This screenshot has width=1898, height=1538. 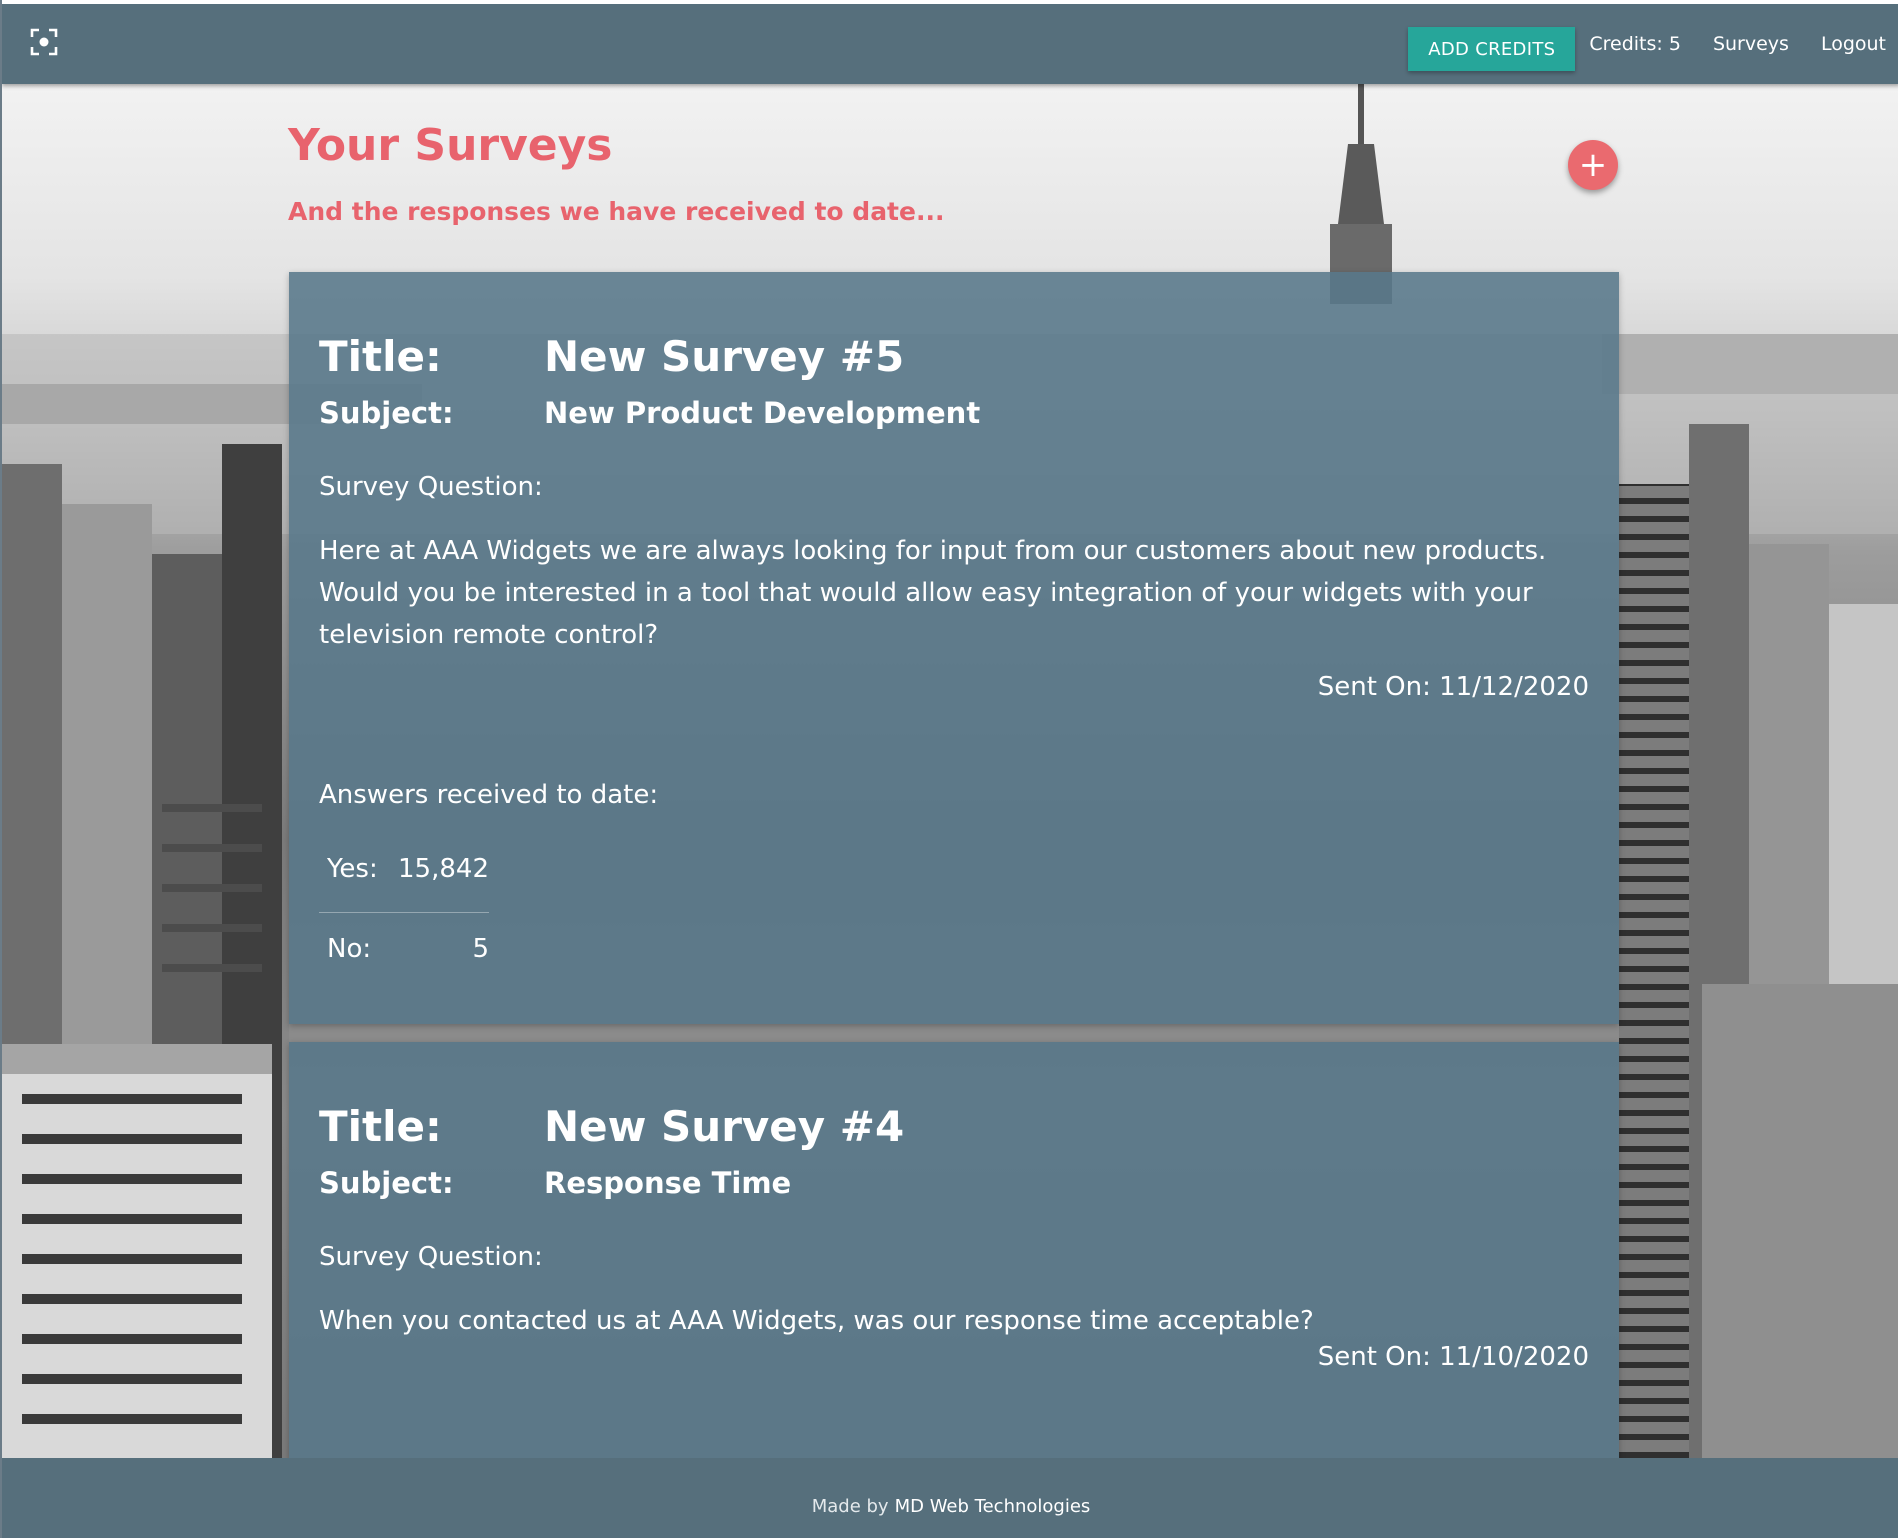 I want to click on page-footer: Made by MD Web Technologies, so click(x=950, y=1498).